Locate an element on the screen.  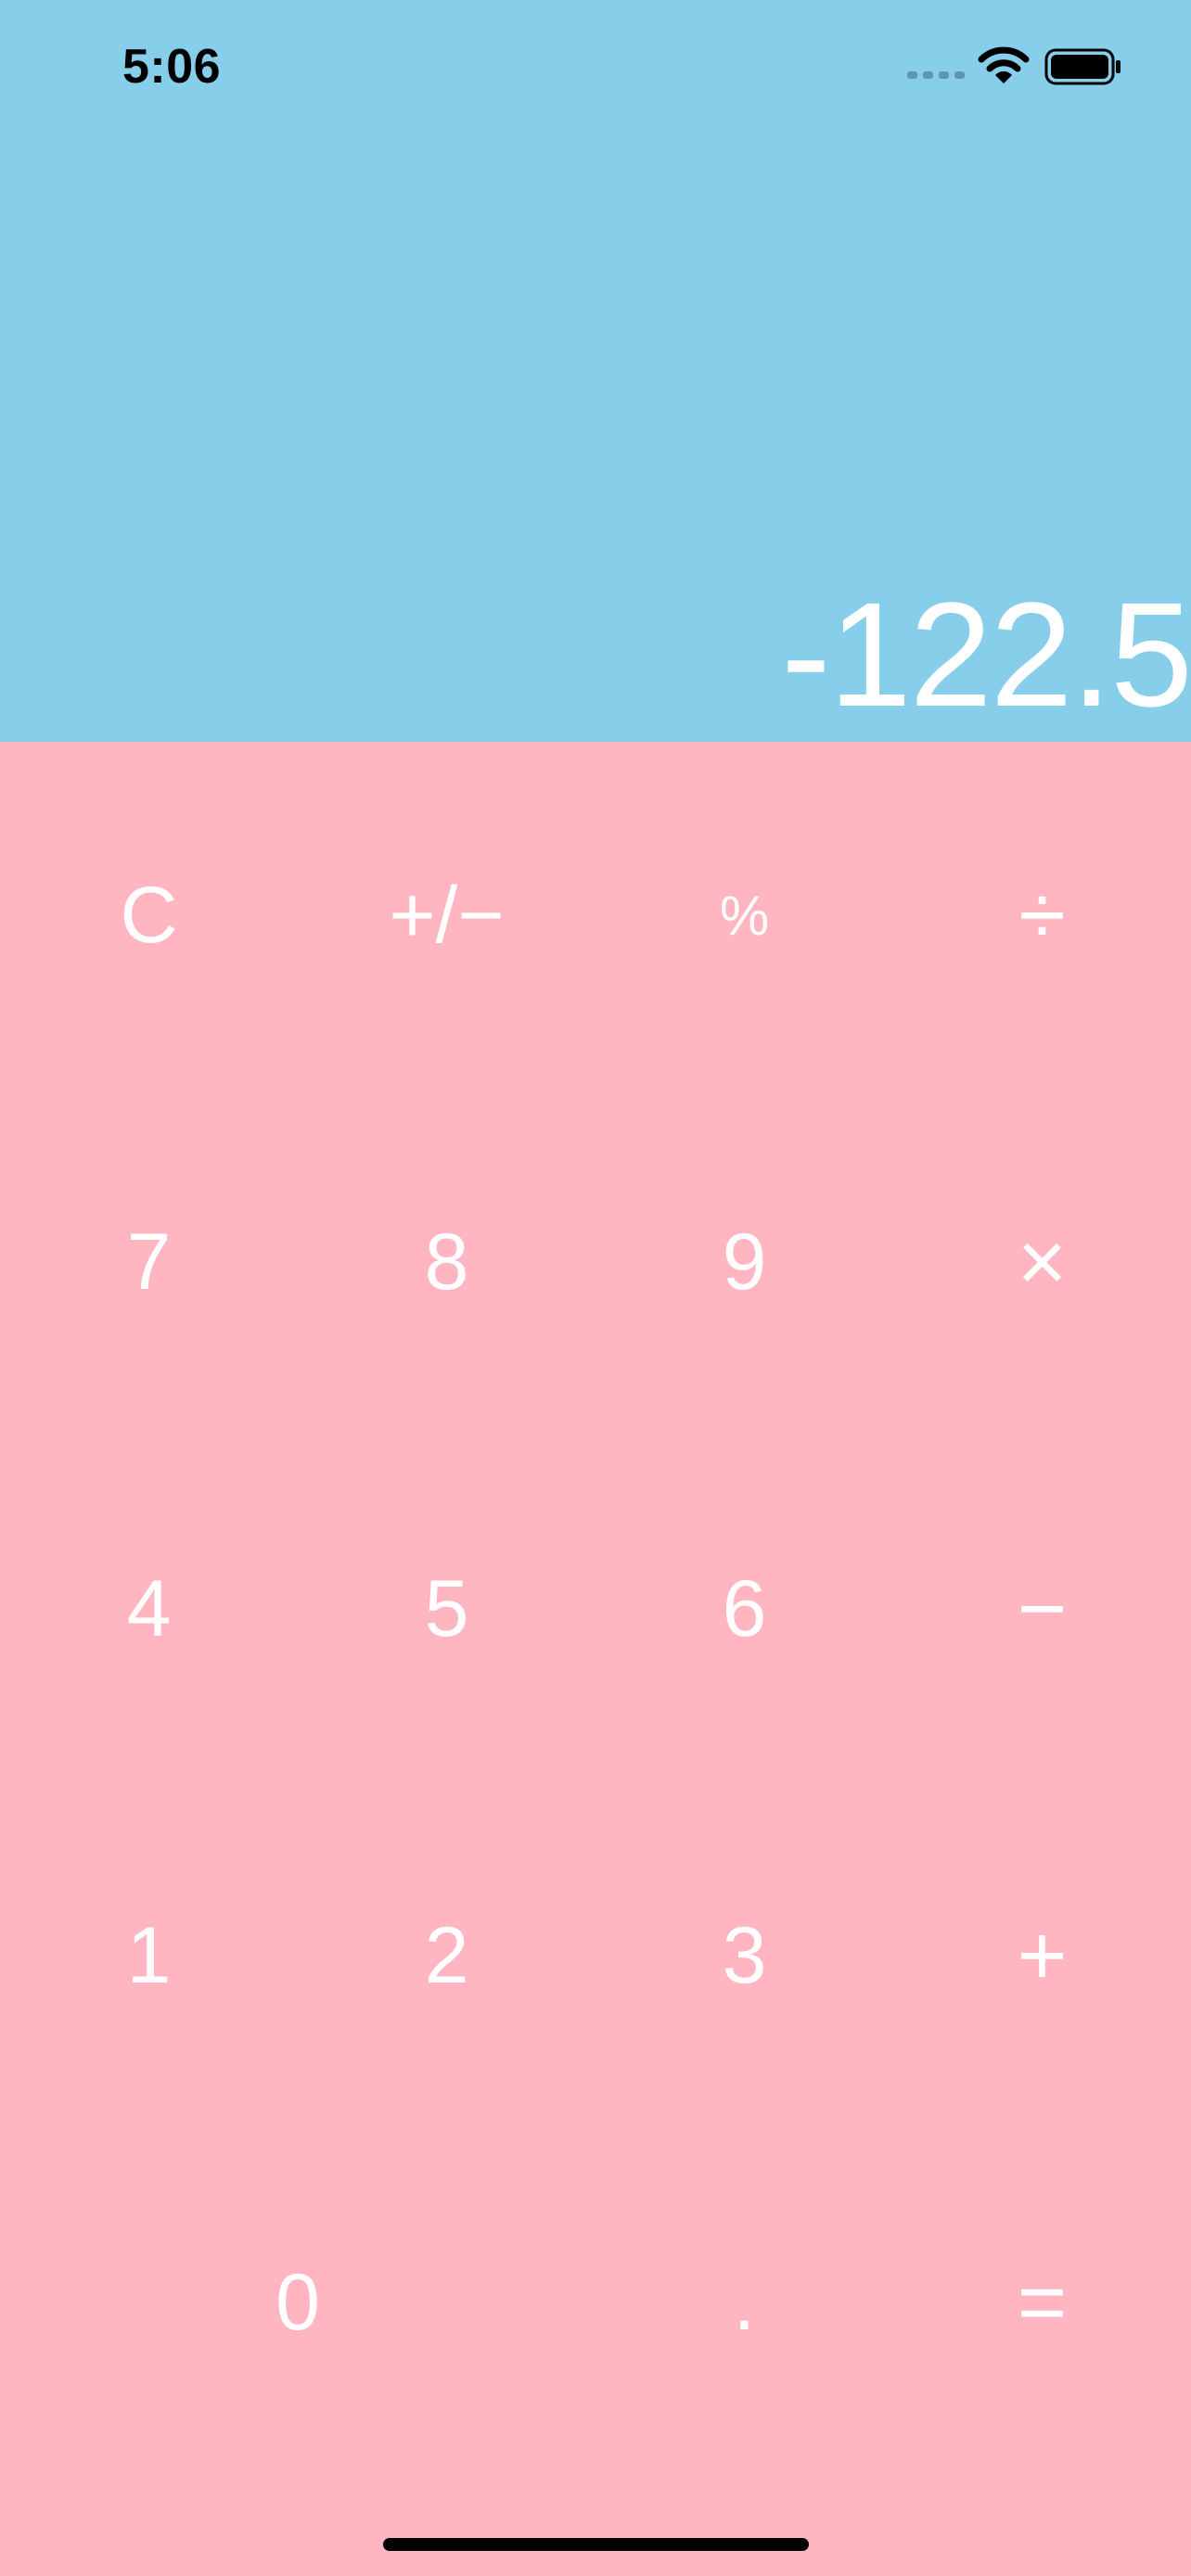
home-indicator is located at coordinates (596, 2544).